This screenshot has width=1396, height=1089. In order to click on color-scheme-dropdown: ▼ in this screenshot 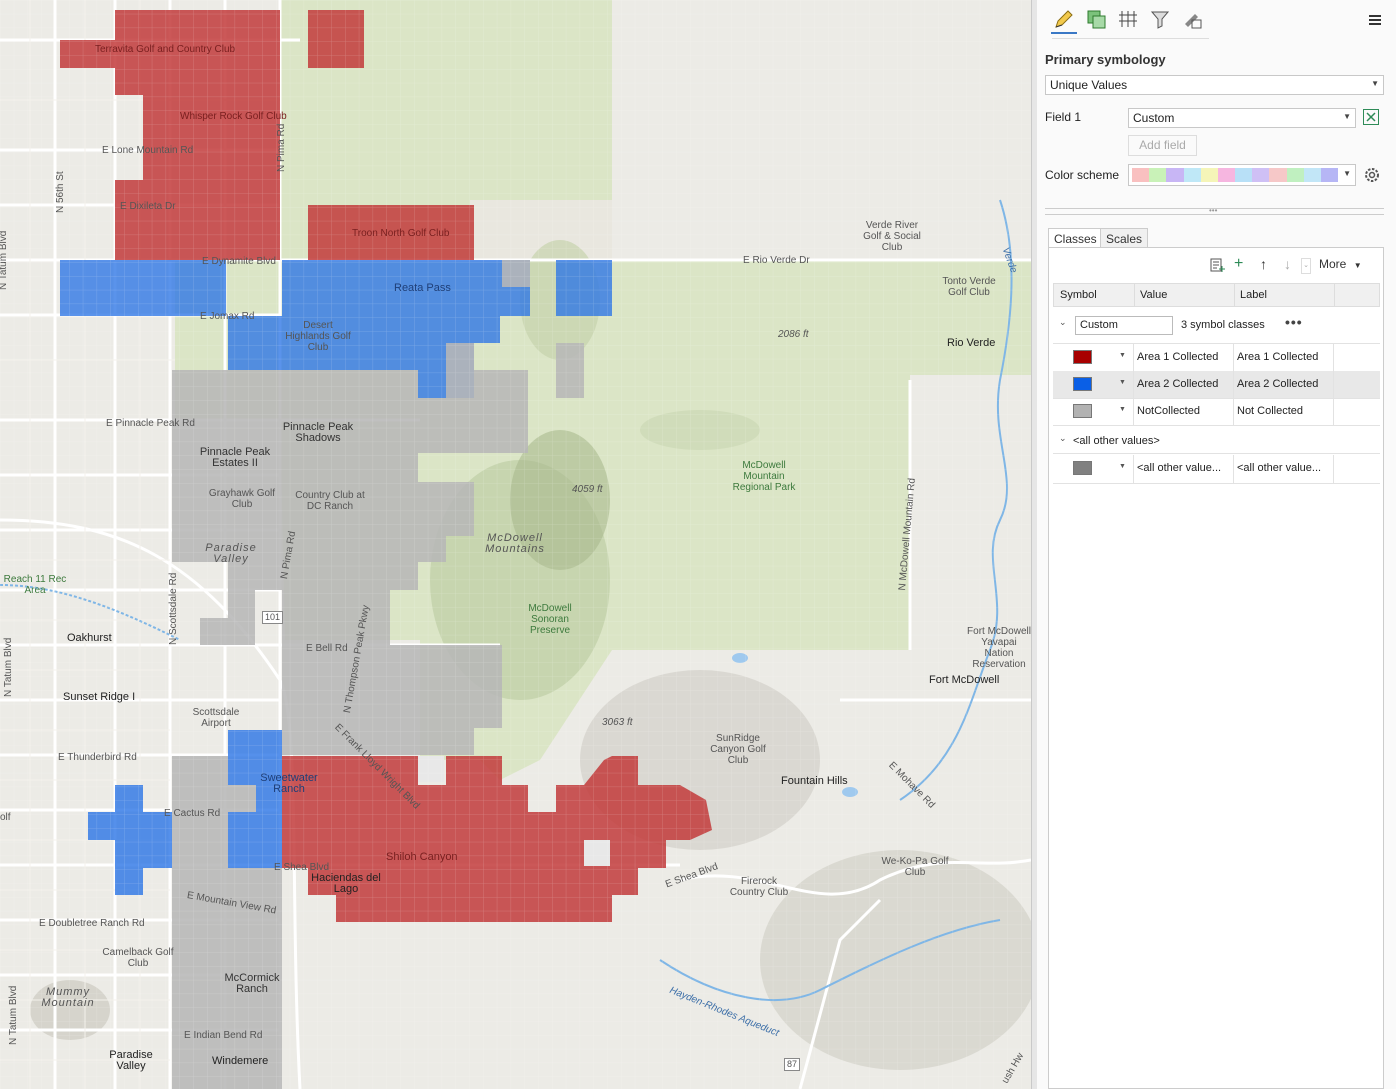, I will do `click(1242, 175)`.